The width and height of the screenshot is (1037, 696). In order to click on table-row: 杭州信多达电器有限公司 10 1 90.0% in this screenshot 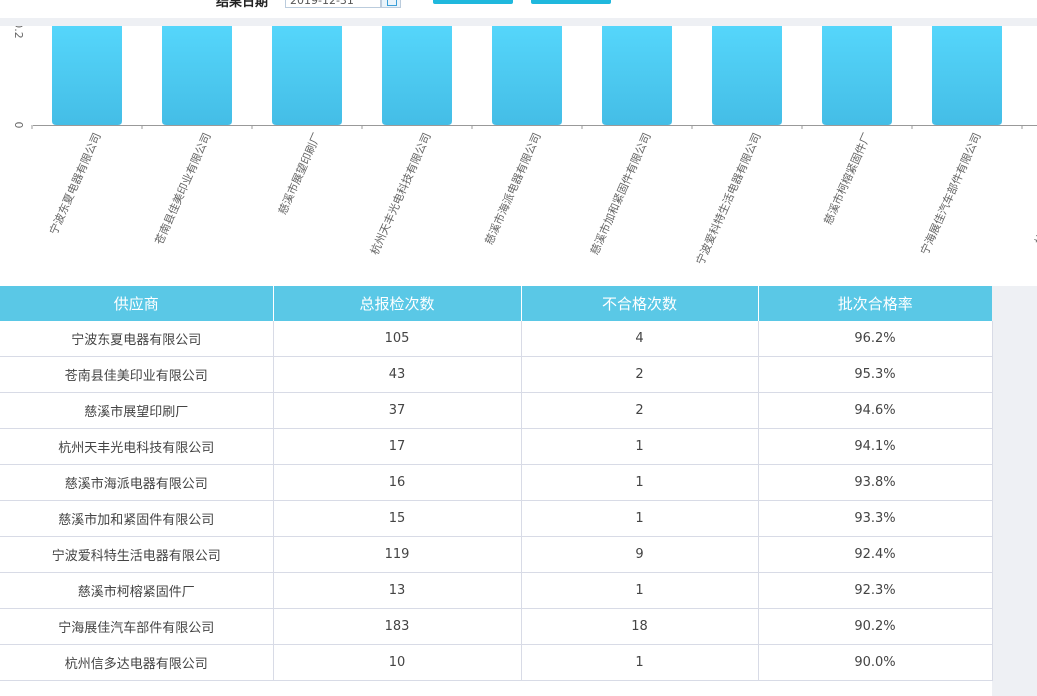, I will do `click(496, 662)`.